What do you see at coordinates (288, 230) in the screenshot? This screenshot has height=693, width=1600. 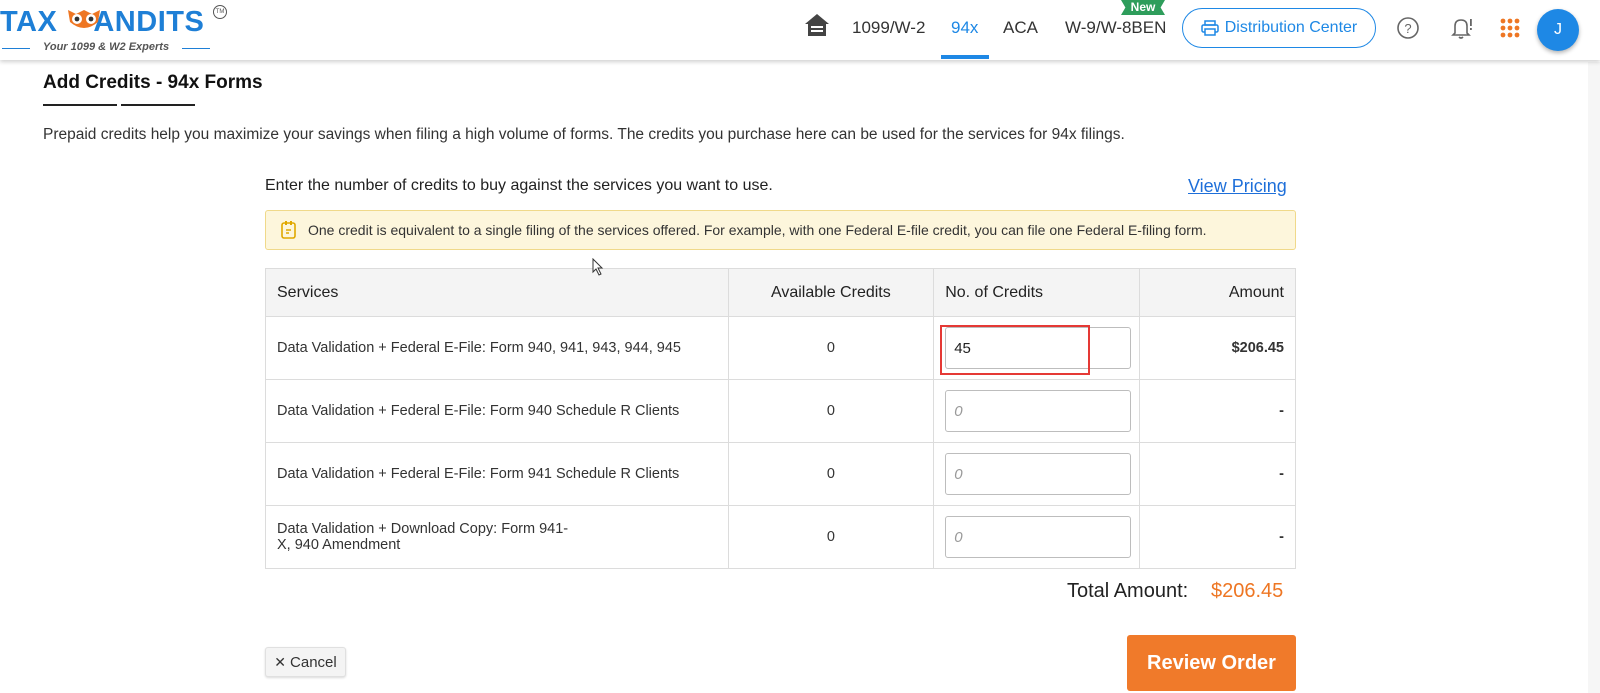 I see `notepad-icon` at bounding box center [288, 230].